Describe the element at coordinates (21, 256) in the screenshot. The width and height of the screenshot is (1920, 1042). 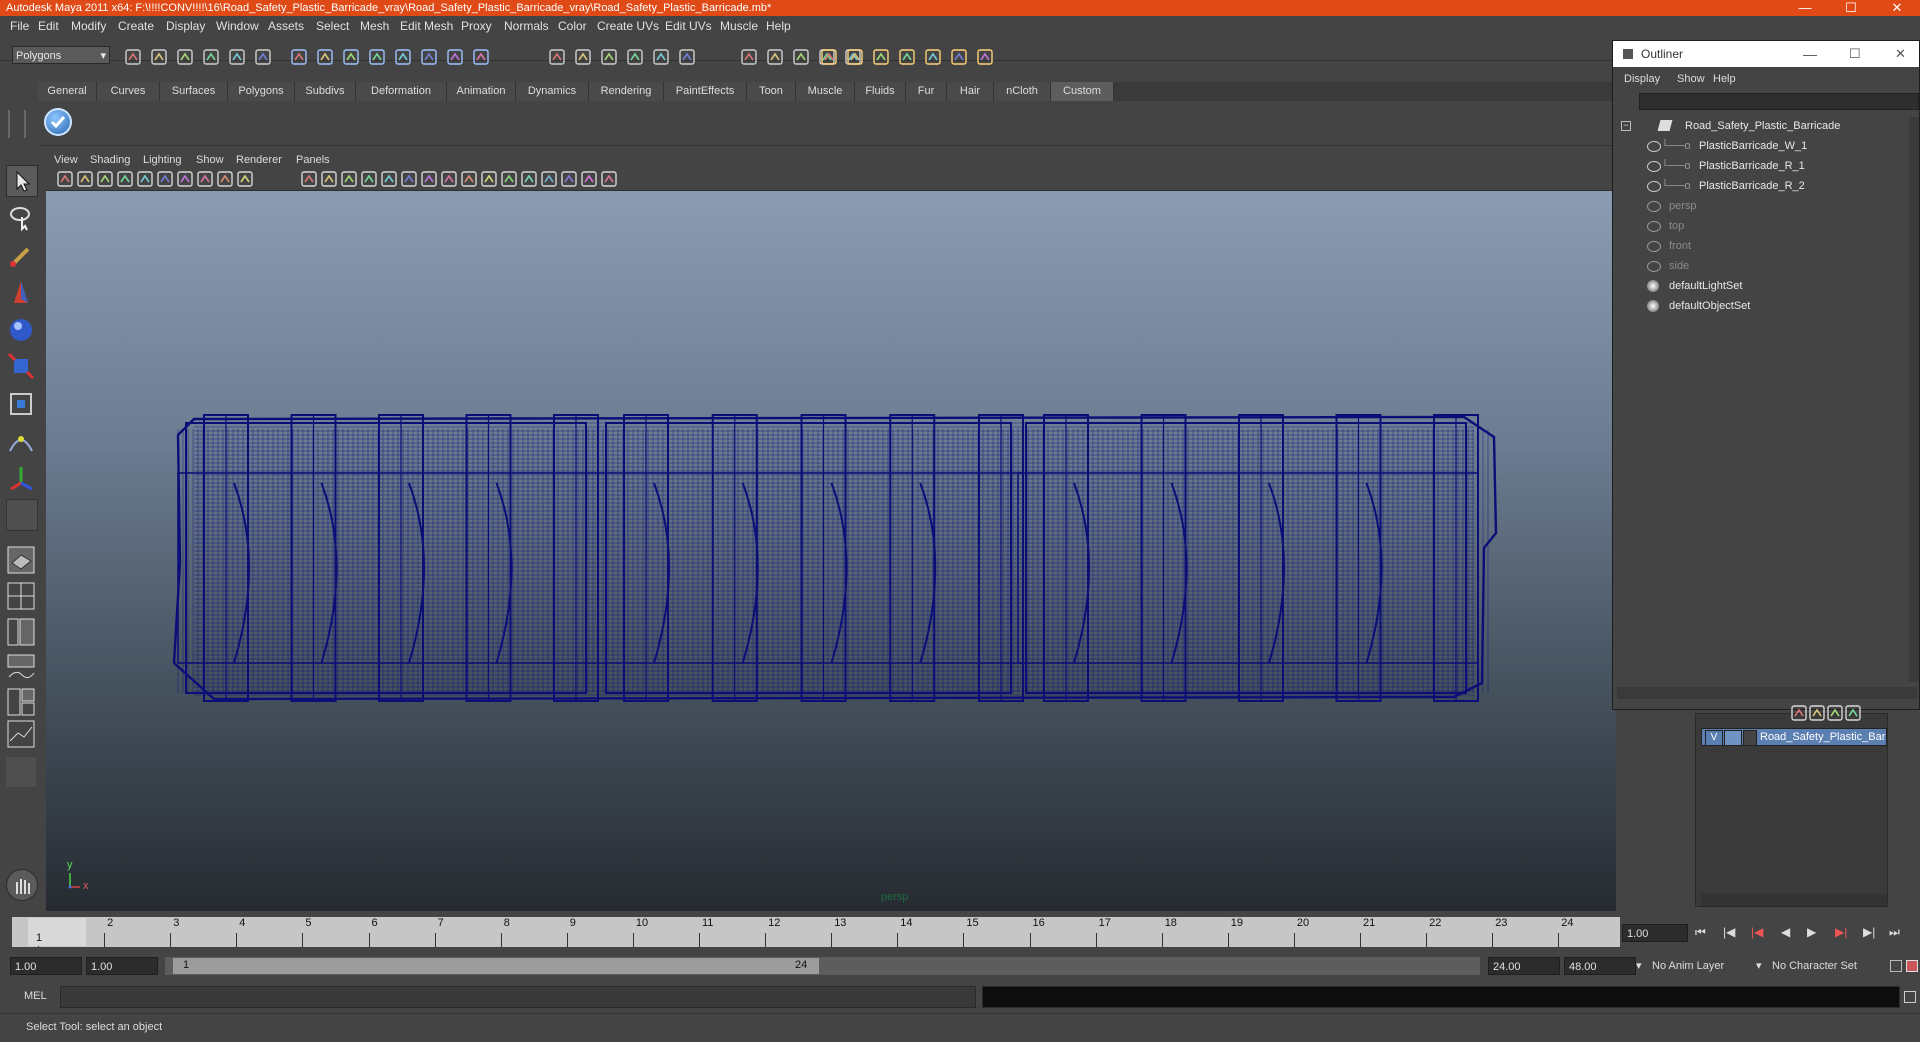
I see `paint-select-tool-icon` at that location.